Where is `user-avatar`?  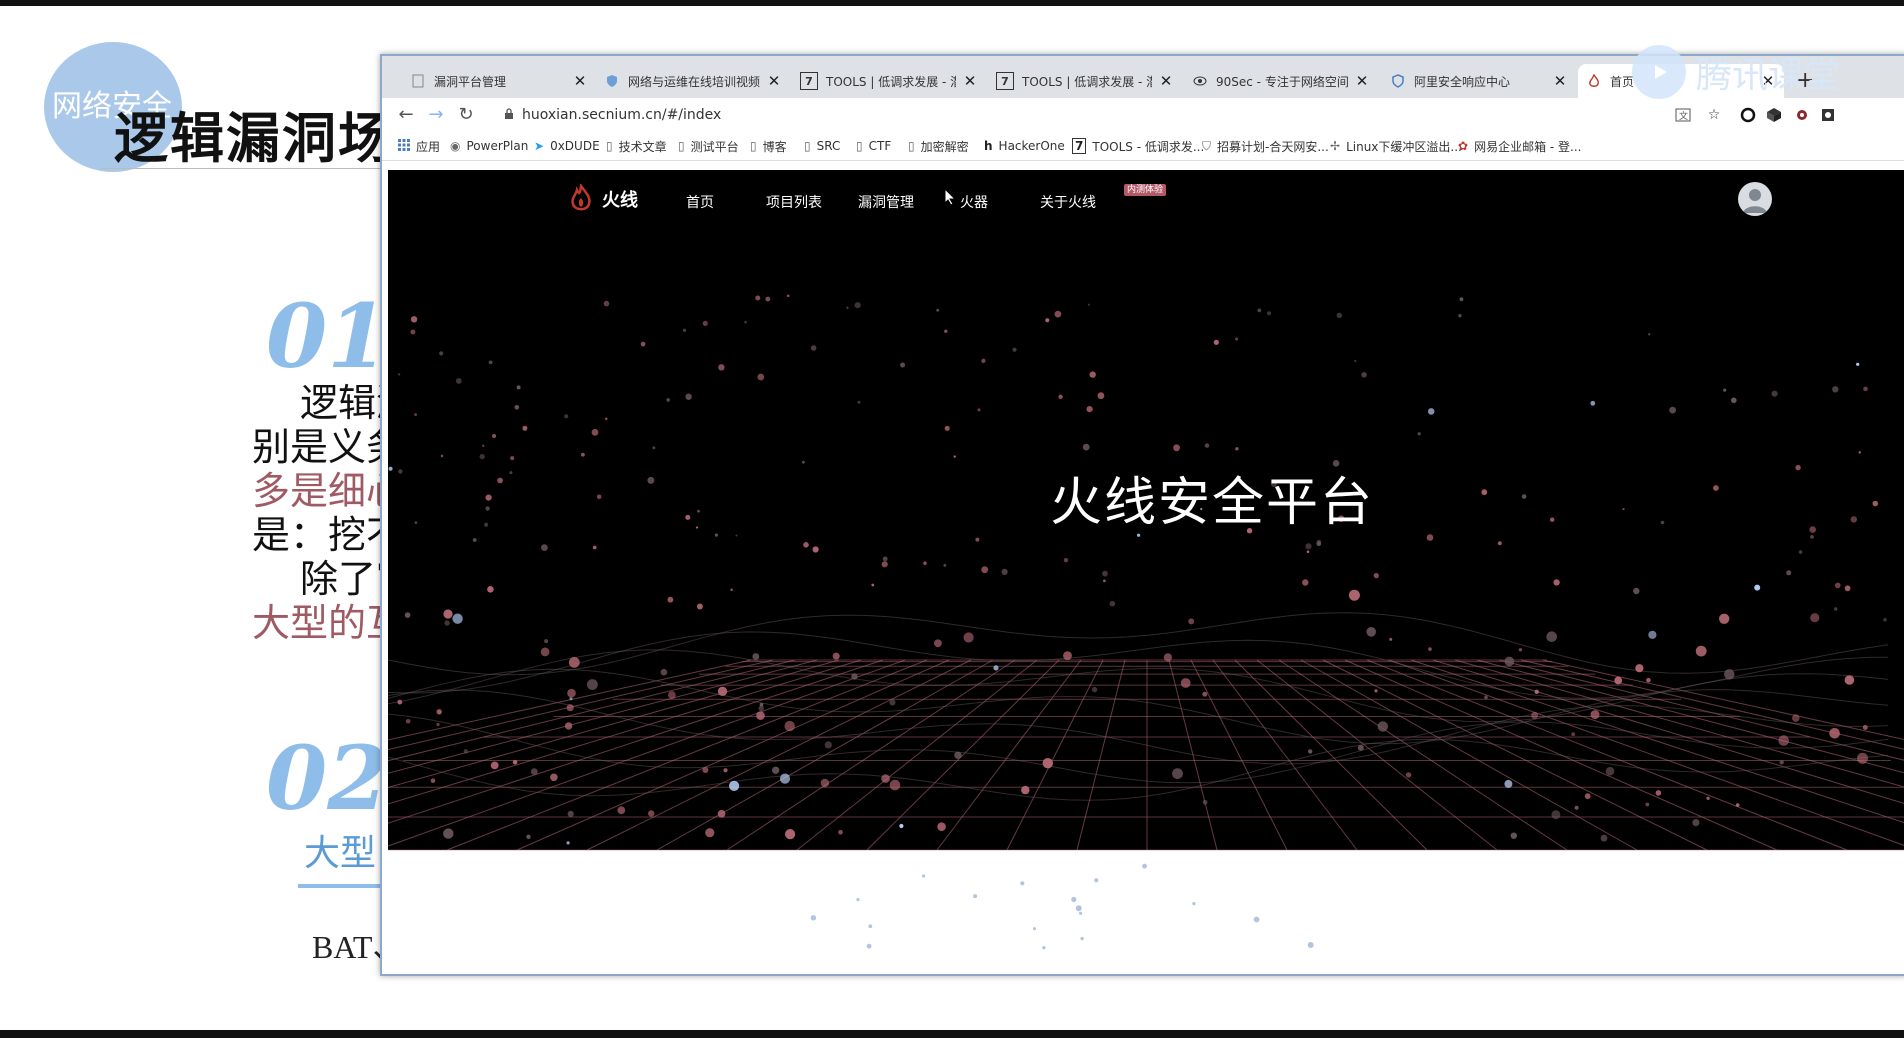
user-avatar is located at coordinates (1755, 199).